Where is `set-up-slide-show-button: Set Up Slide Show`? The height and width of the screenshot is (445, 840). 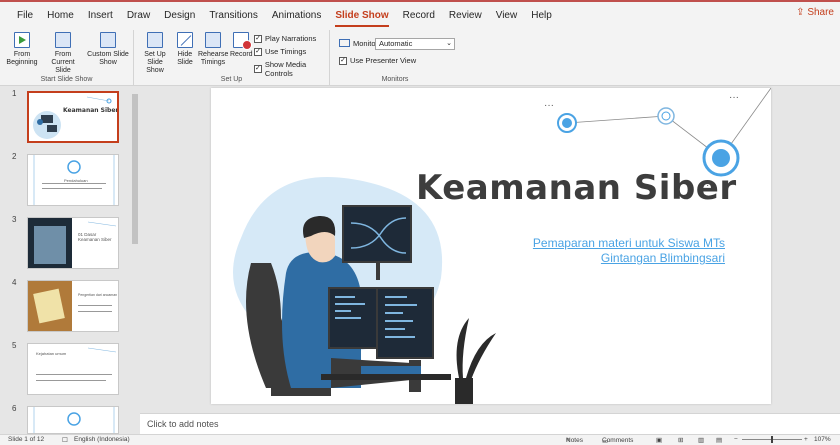
set-up-slide-show-button: Set Up Slide Show is located at coordinates (155, 53).